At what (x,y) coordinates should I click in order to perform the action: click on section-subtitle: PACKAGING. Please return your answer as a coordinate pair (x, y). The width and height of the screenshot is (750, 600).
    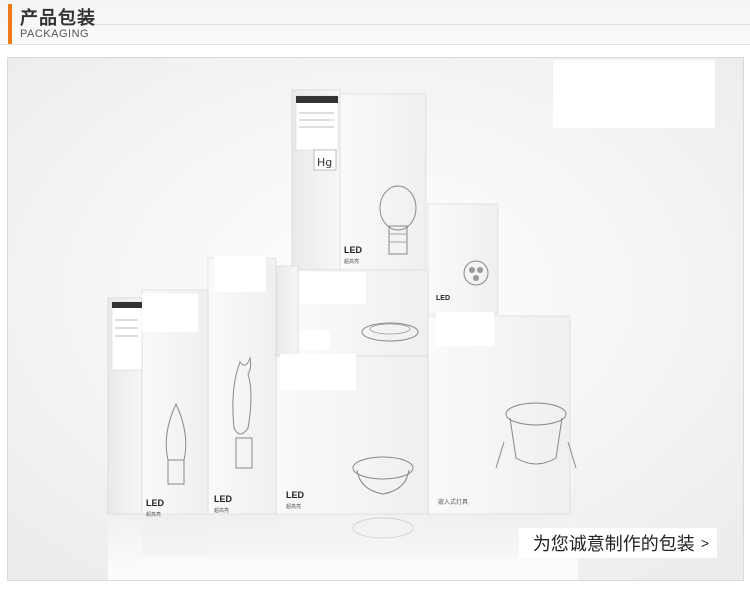
    Looking at the image, I should click on (55, 34).